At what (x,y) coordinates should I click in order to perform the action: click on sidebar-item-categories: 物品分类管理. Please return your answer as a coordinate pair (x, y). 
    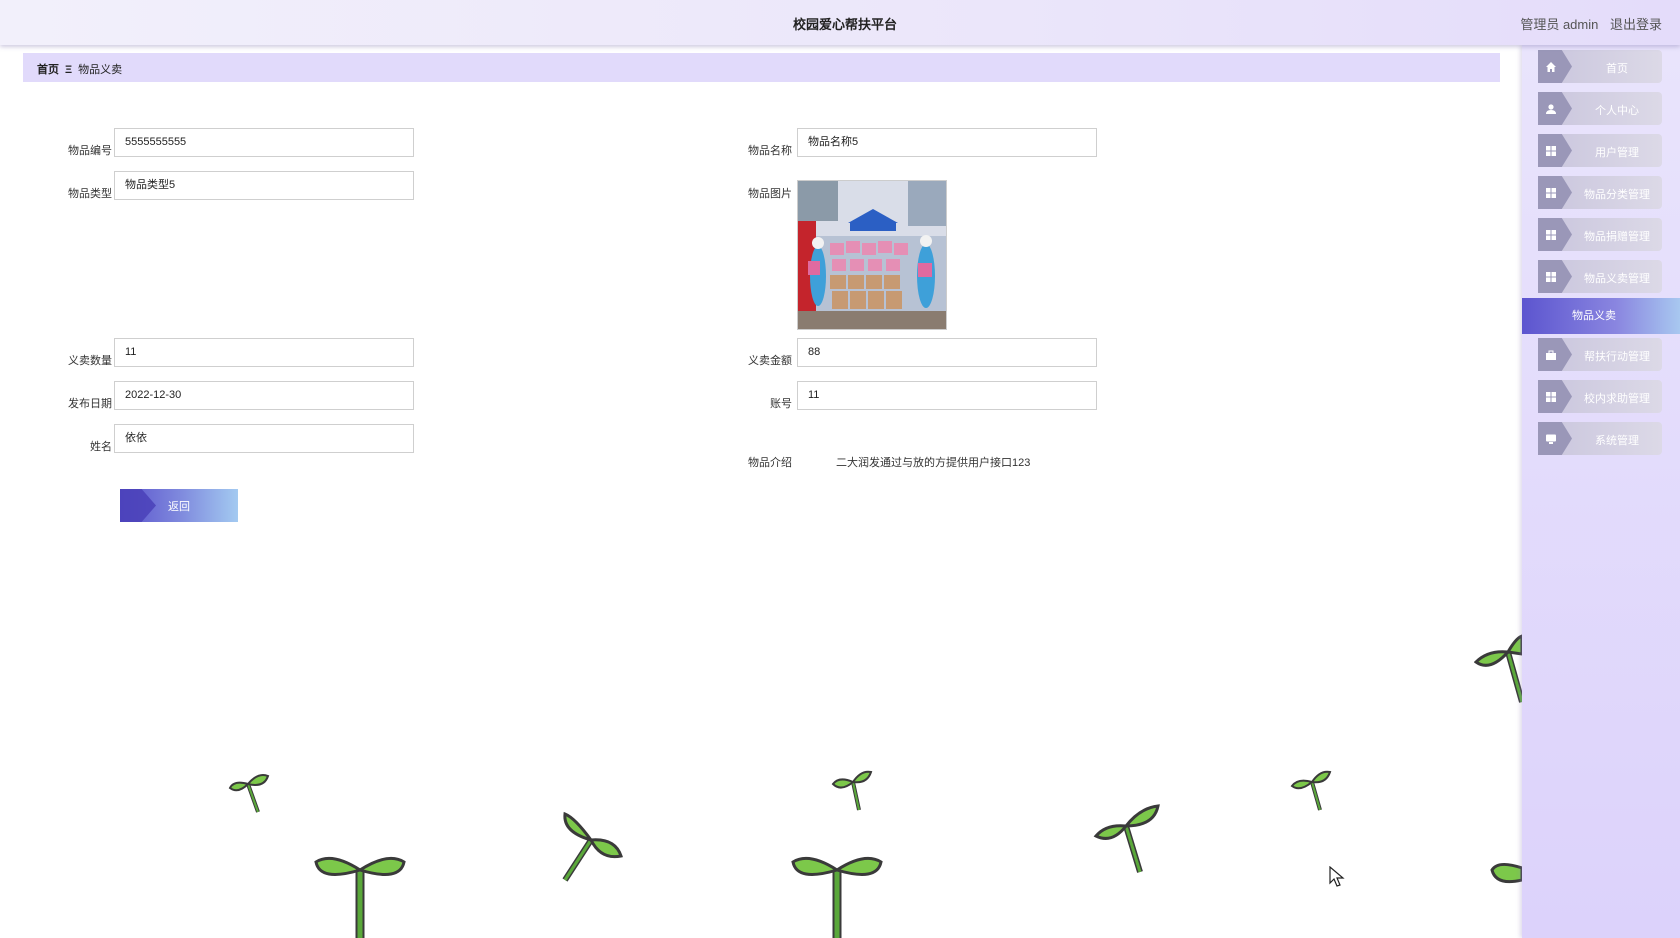
    Looking at the image, I should click on (1600, 192).